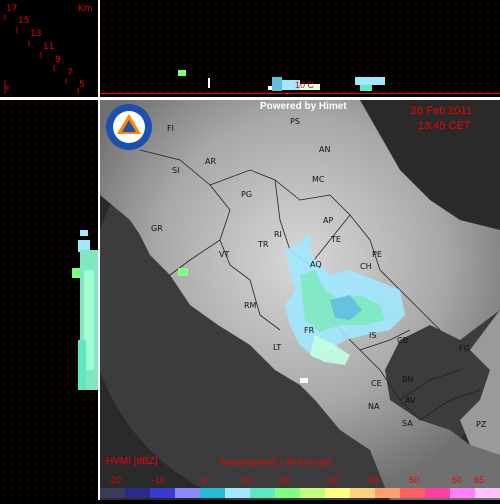 This screenshot has width=500, height=504. I want to click on legend-tick: 60, so click(457, 480).